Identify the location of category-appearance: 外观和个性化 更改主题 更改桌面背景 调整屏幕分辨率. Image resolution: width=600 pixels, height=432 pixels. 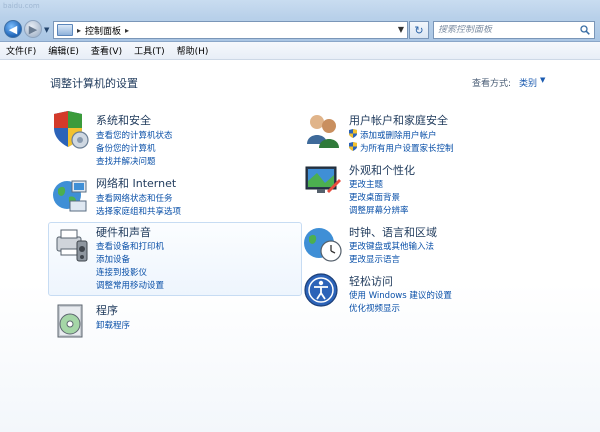
(433, 190).